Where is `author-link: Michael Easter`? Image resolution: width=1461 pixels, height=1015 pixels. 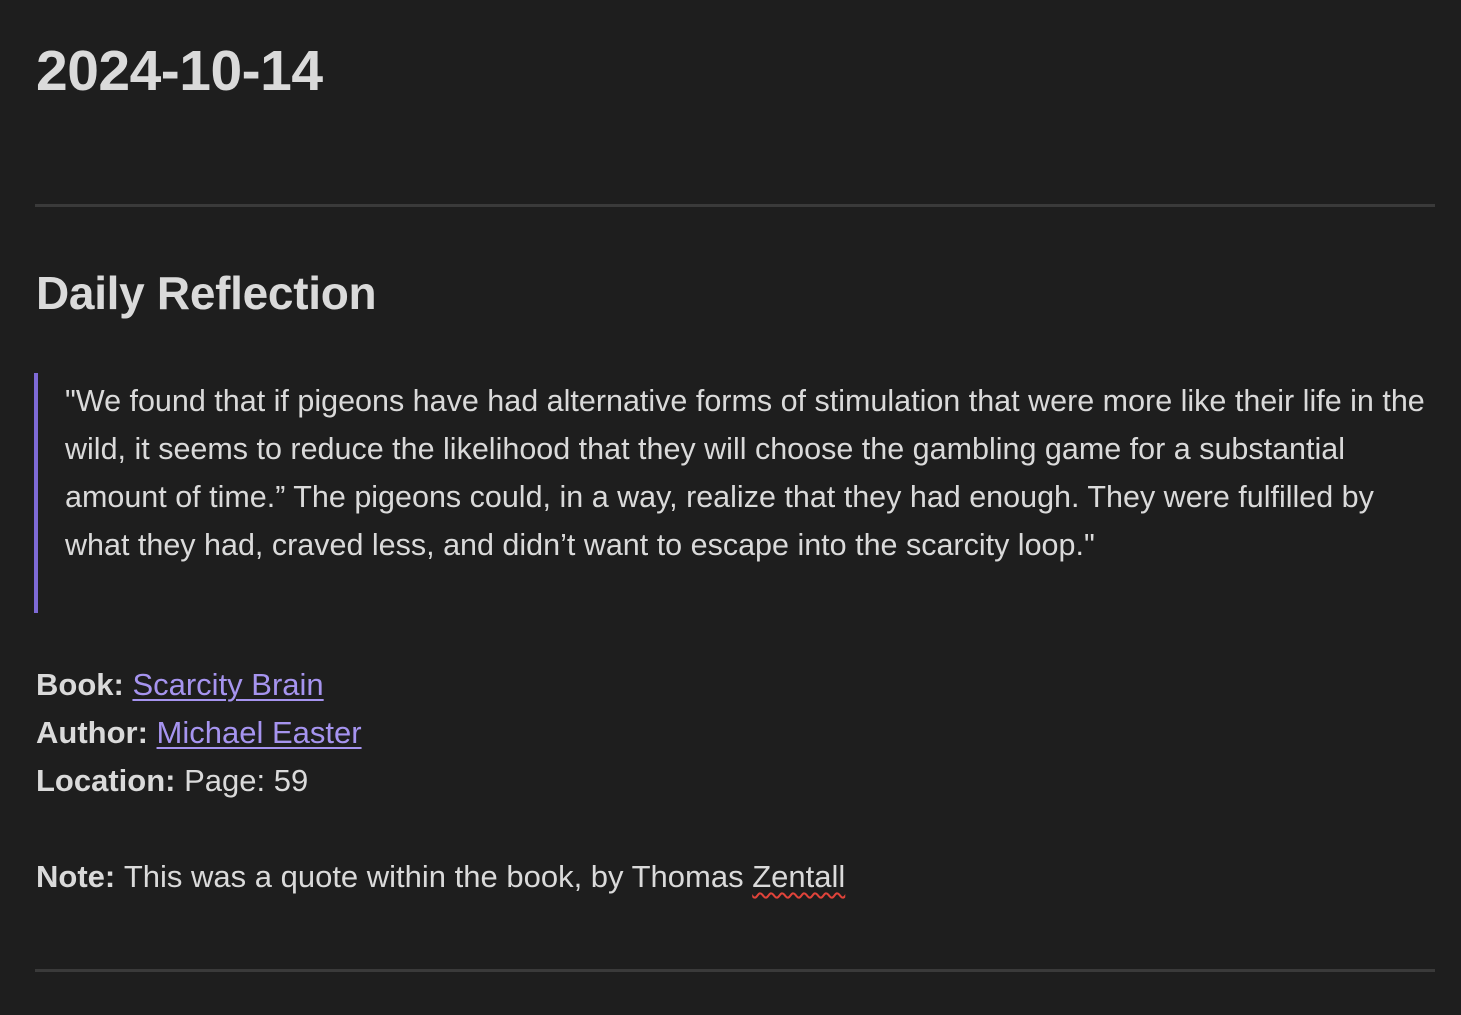
author-link: Michael Easter is located at coordinates (259, 732).